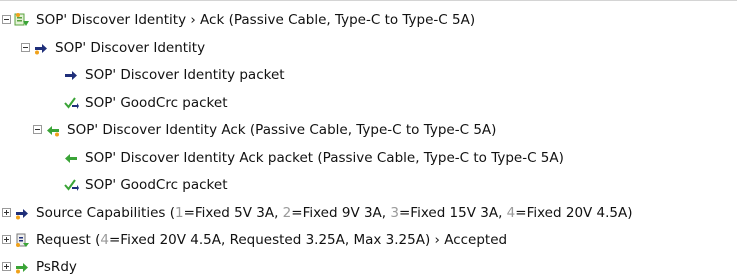 This screenshot has height=280, width=737. I want to click on pdo-index: 1, so click(179, 212).